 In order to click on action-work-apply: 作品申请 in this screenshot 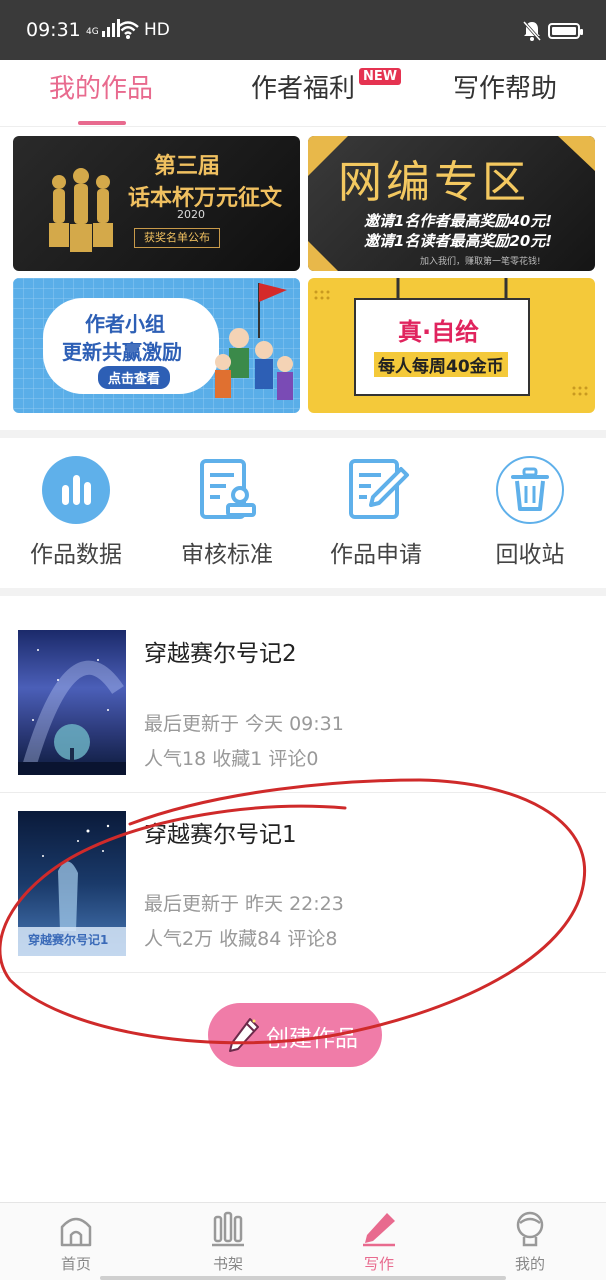, I will do `click(376, 512)`.